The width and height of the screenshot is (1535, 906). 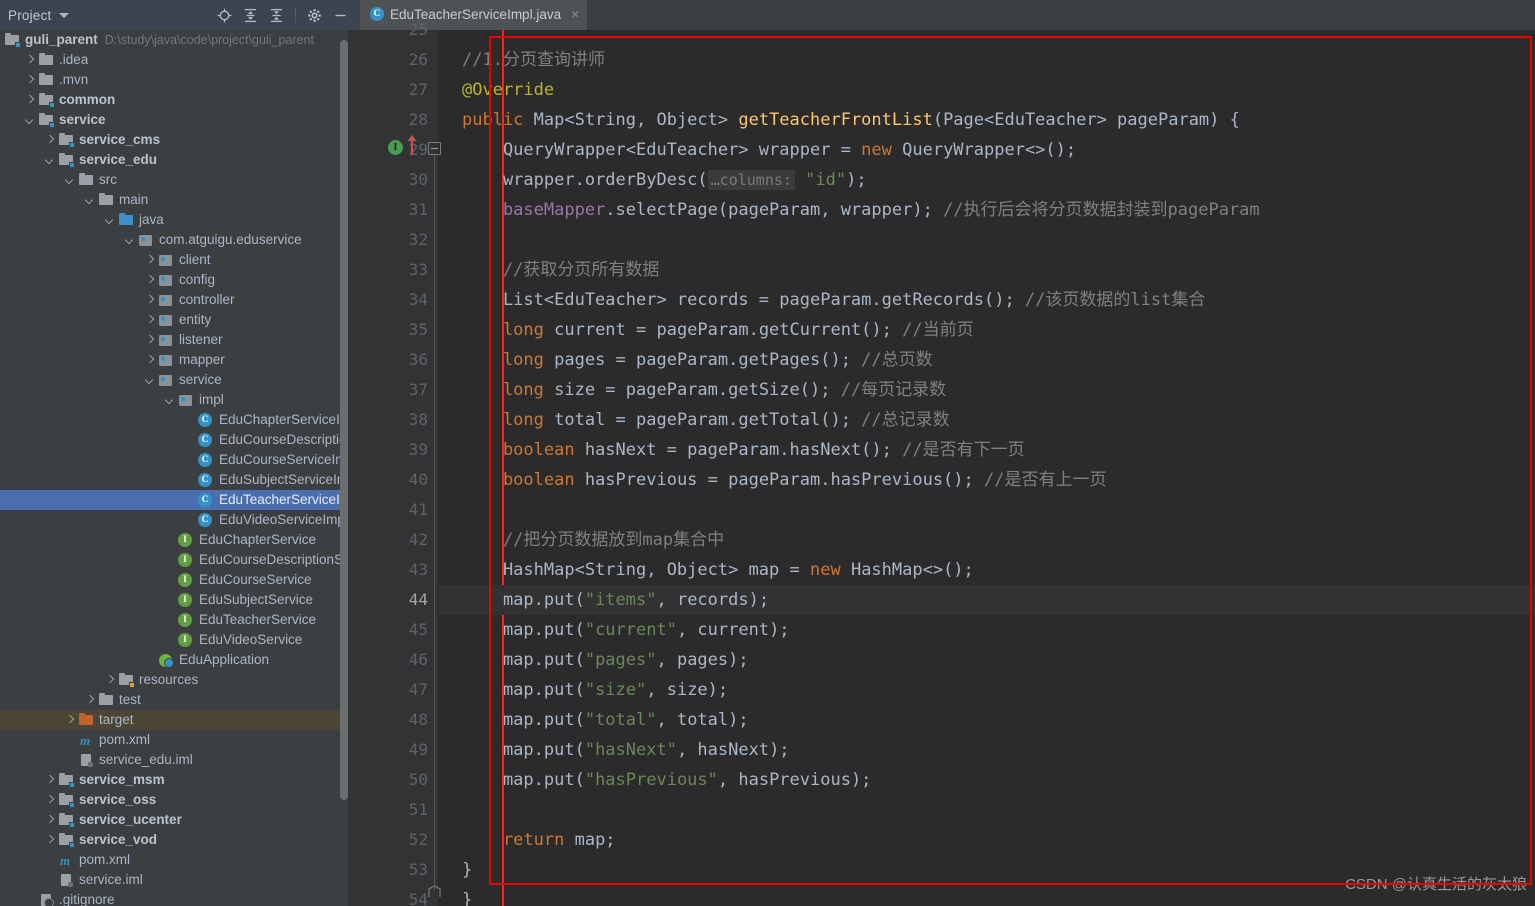 What do you see at coordinates (986, 780) in the screenshot?
I see `code-line: map.put("hasPrevious", hasPrevious);` at bounding box center [986, 780].